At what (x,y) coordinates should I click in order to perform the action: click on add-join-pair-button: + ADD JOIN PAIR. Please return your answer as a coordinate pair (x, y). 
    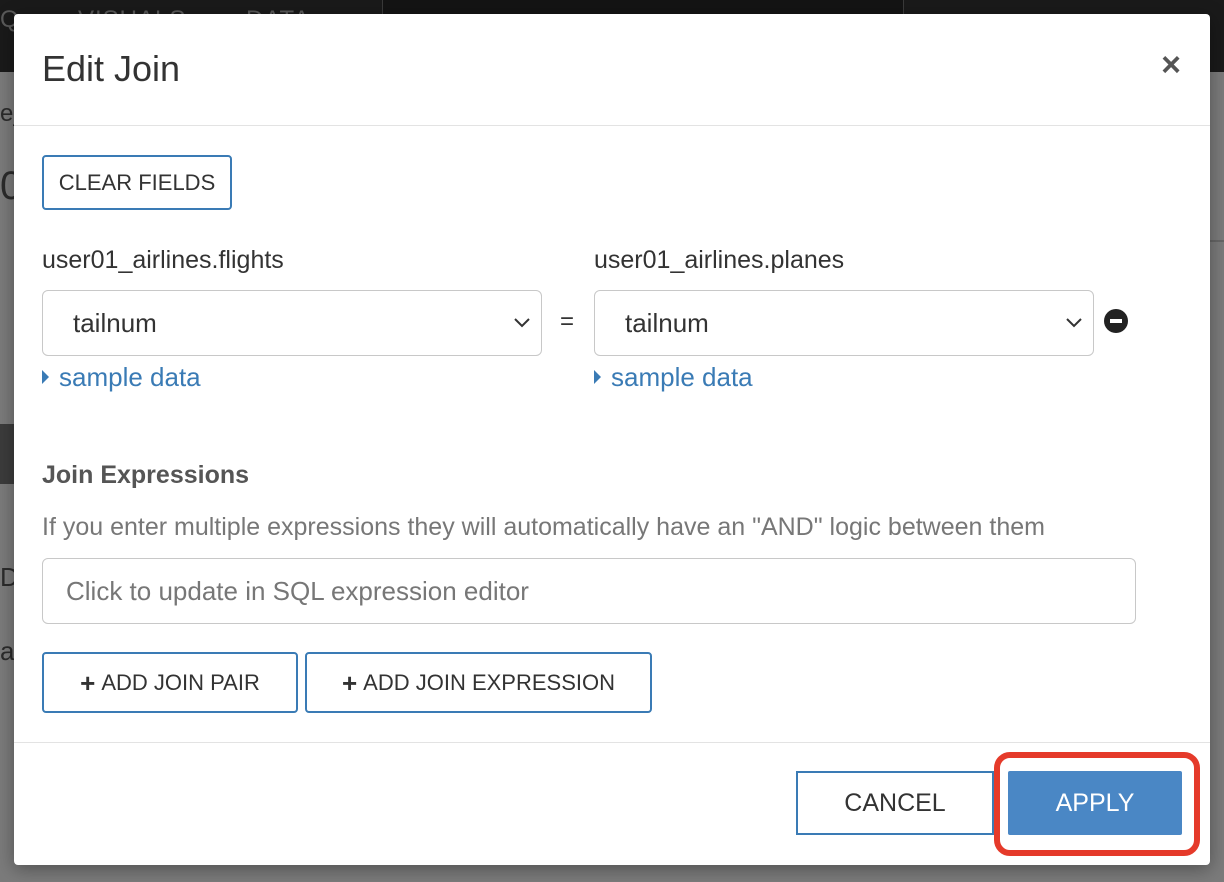
    Looking at the image, I should click on (170, 682).